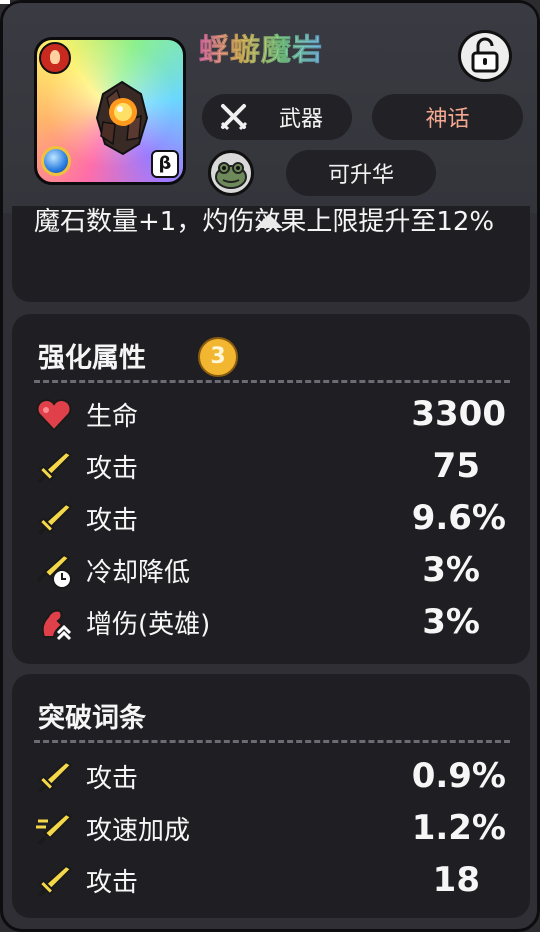 The width and height of the screenshot is (540, 932). I want to click on scroll-up-indicator, so click(269, 221).